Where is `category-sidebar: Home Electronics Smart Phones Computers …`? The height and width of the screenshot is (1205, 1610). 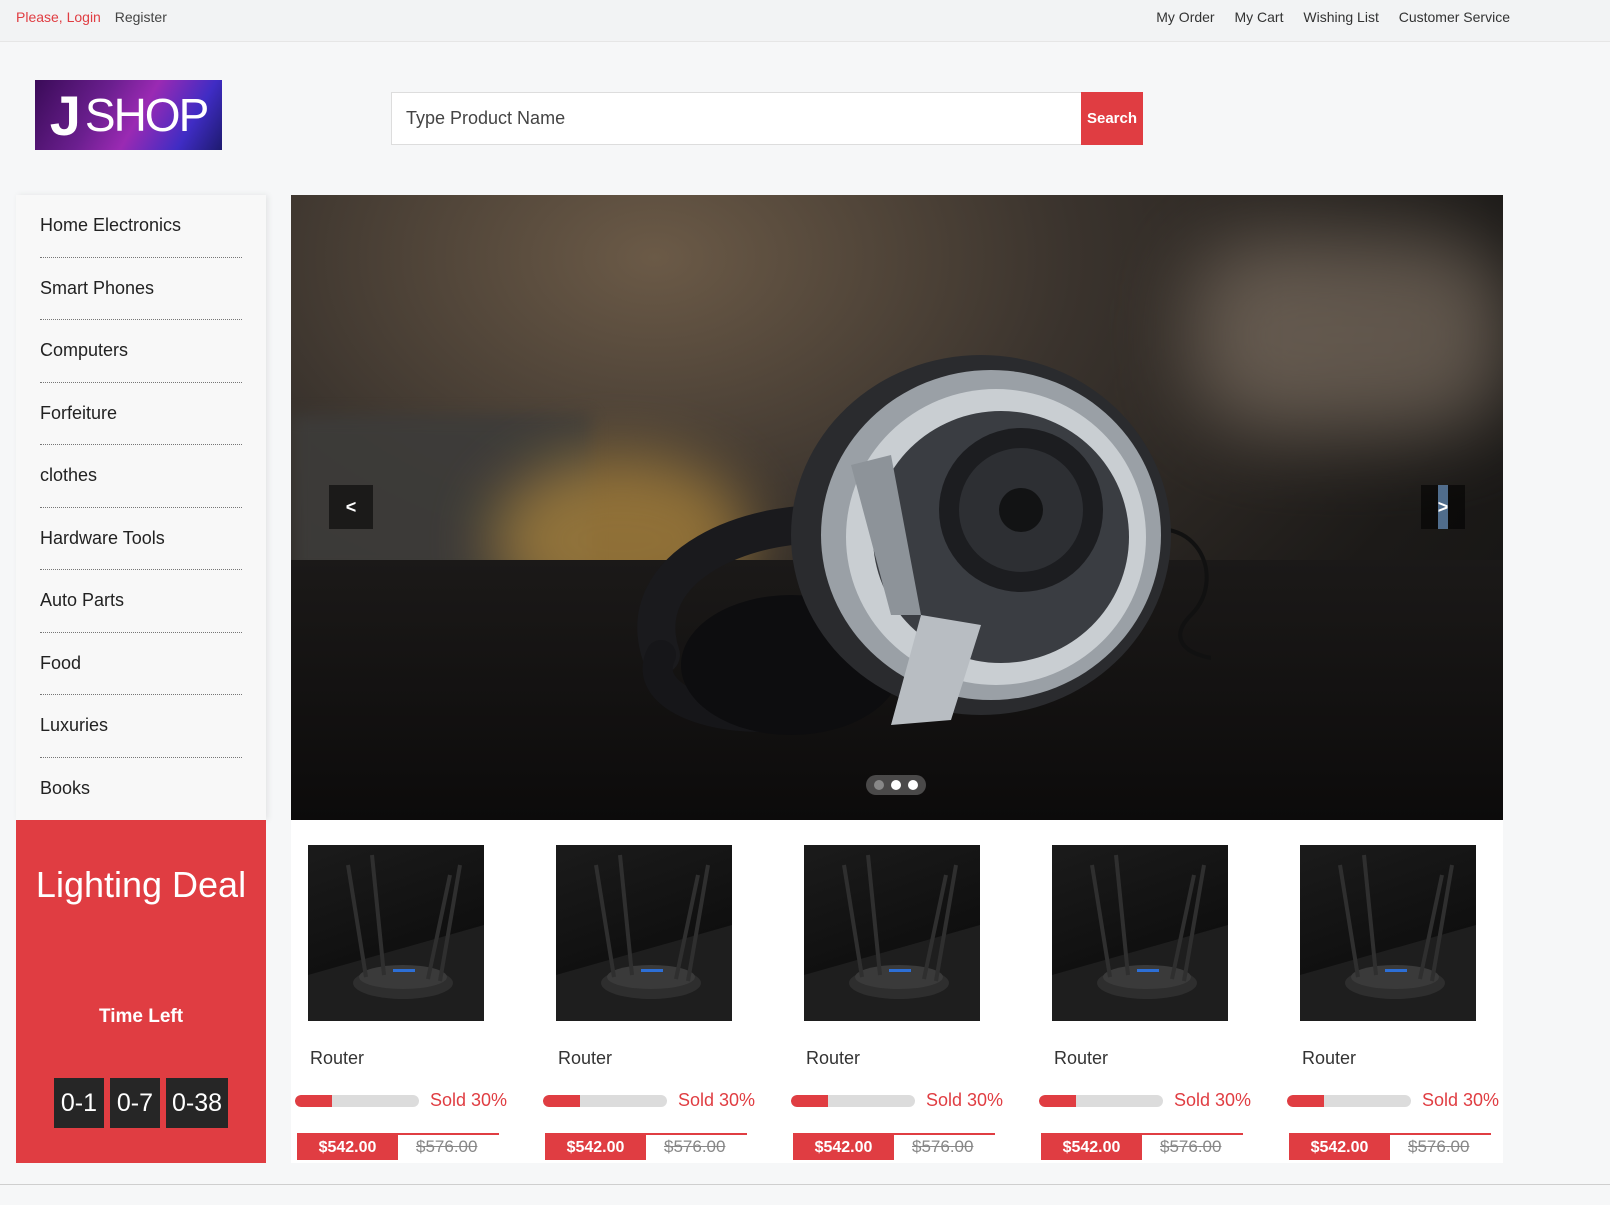 category-sidebar: Home Electronics Smart Phones Computers … is located at coordinates (141, 507).